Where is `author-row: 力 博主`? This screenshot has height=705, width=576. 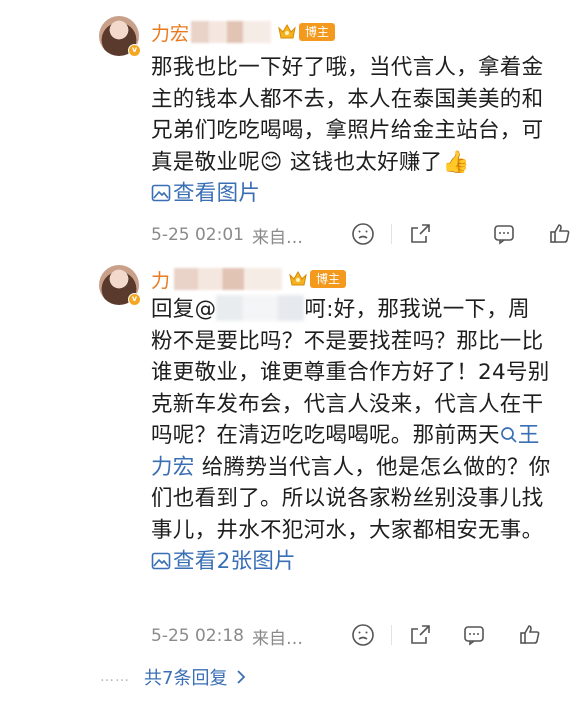 author-row: 力 博主 is located at coordinates (249, 279).